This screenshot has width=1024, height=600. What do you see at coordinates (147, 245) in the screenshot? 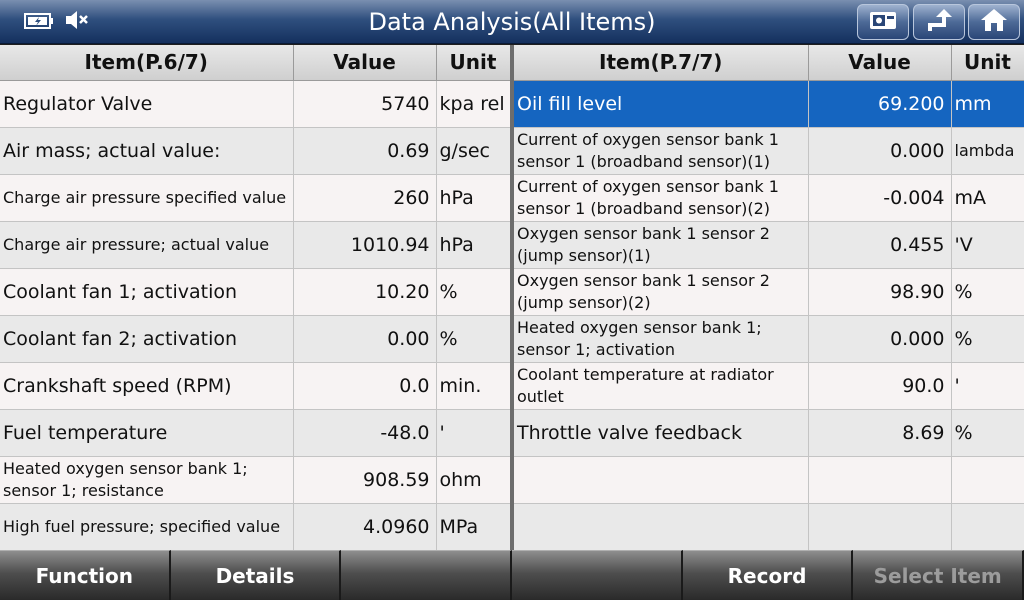
I see `item-name: Charge air pressure; actual value` at bounding box center [147, 245].